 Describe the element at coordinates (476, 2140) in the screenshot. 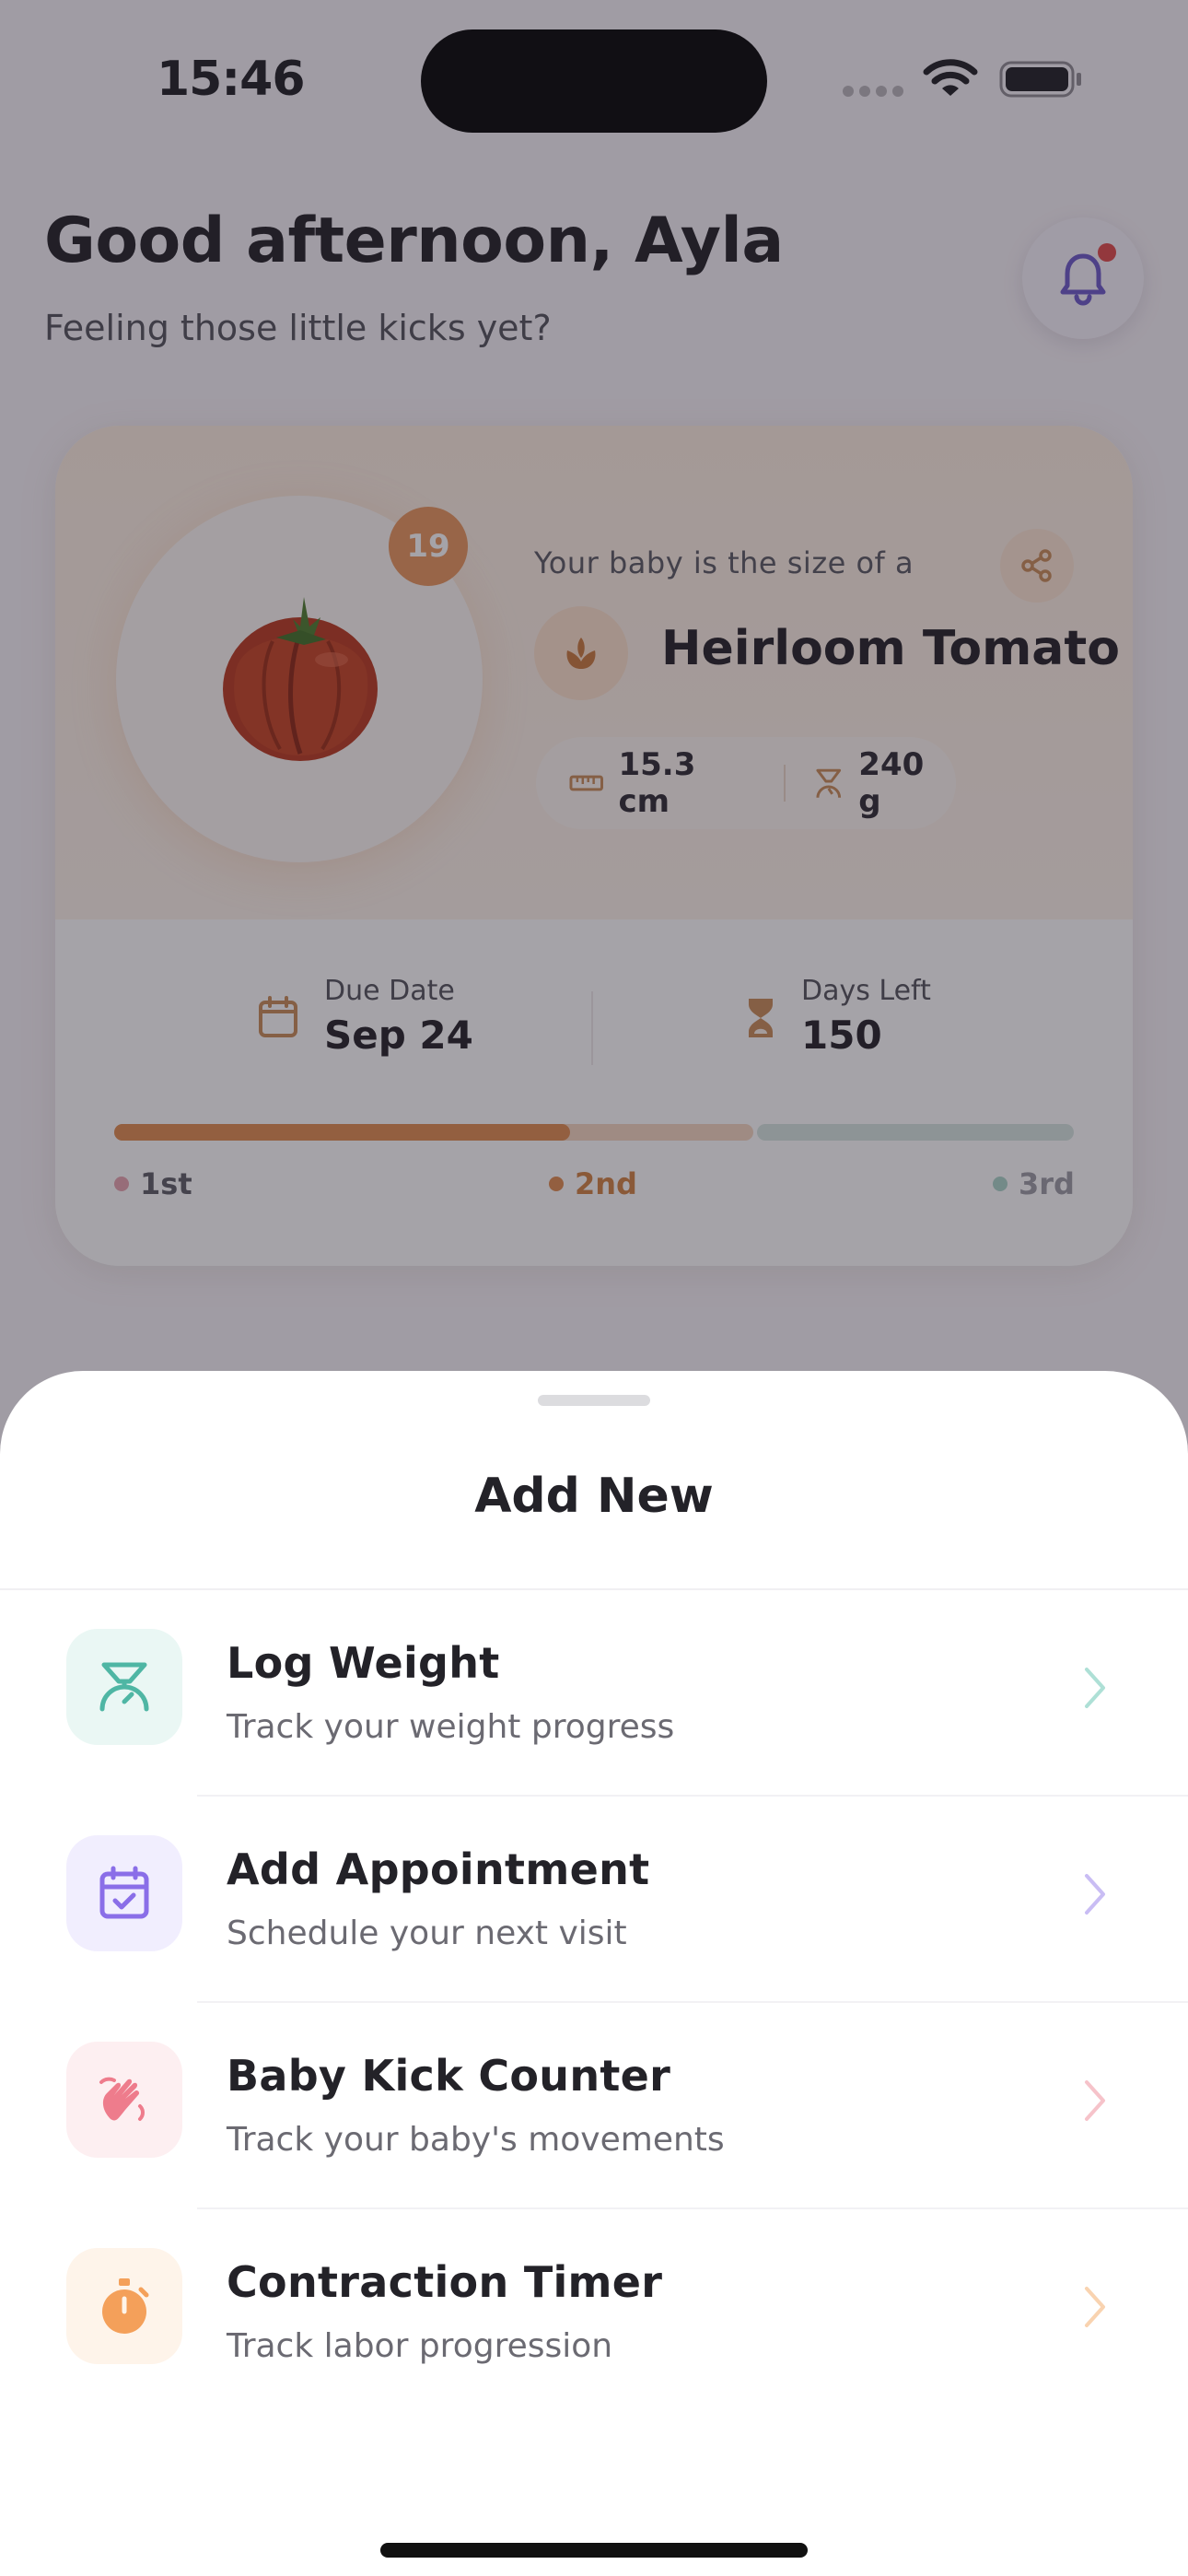

I see `baby-kick-counter-subtitle: Track your baby's movements` at that location.